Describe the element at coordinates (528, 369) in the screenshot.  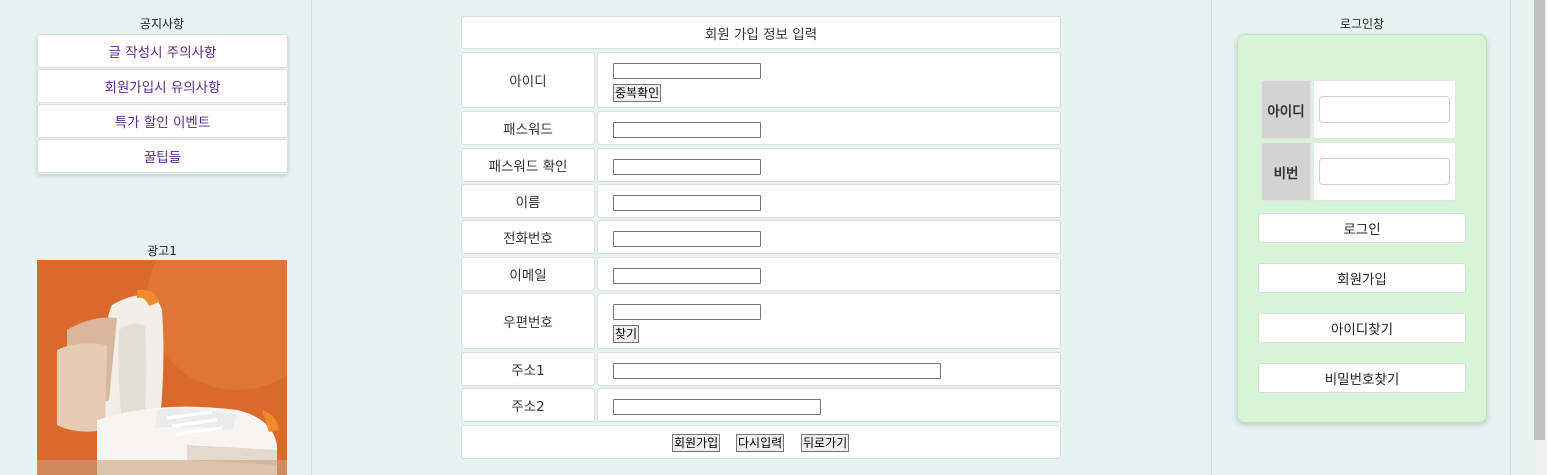
I see `label-address1: 주소1` at that location.